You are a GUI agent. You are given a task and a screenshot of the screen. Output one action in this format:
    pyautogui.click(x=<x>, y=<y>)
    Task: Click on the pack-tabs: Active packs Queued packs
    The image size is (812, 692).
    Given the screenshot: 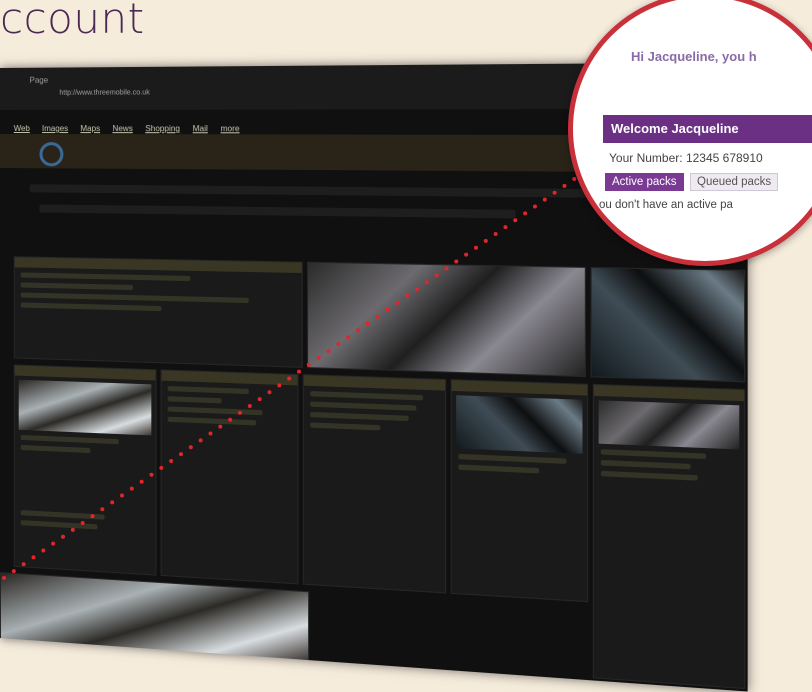 What is the action you would take?
    pyautogui.click(x=692, y=181)
    